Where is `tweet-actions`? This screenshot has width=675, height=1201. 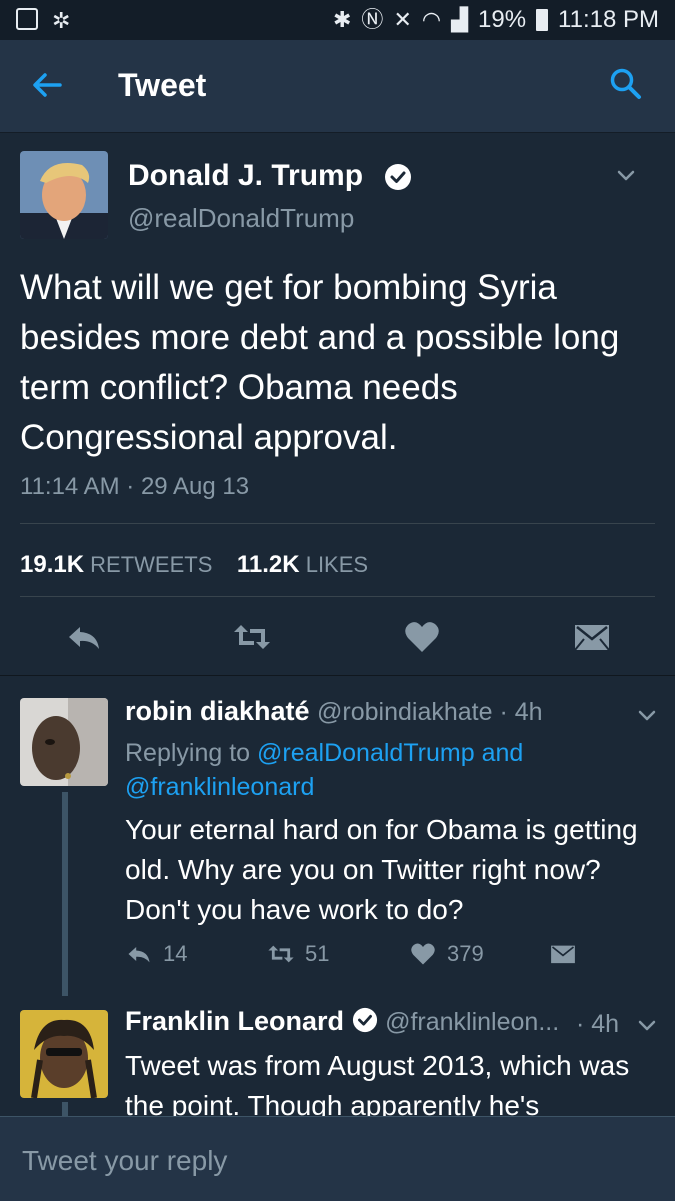
tweet-actions is located at coordinates (337, 638).